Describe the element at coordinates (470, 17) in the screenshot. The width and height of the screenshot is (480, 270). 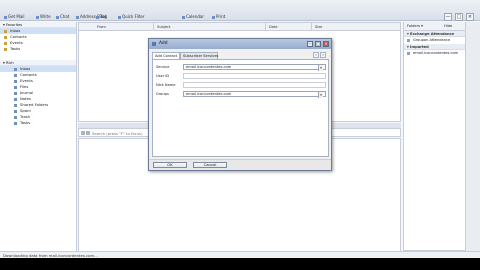
I see `close-window-button: ×` at that location.